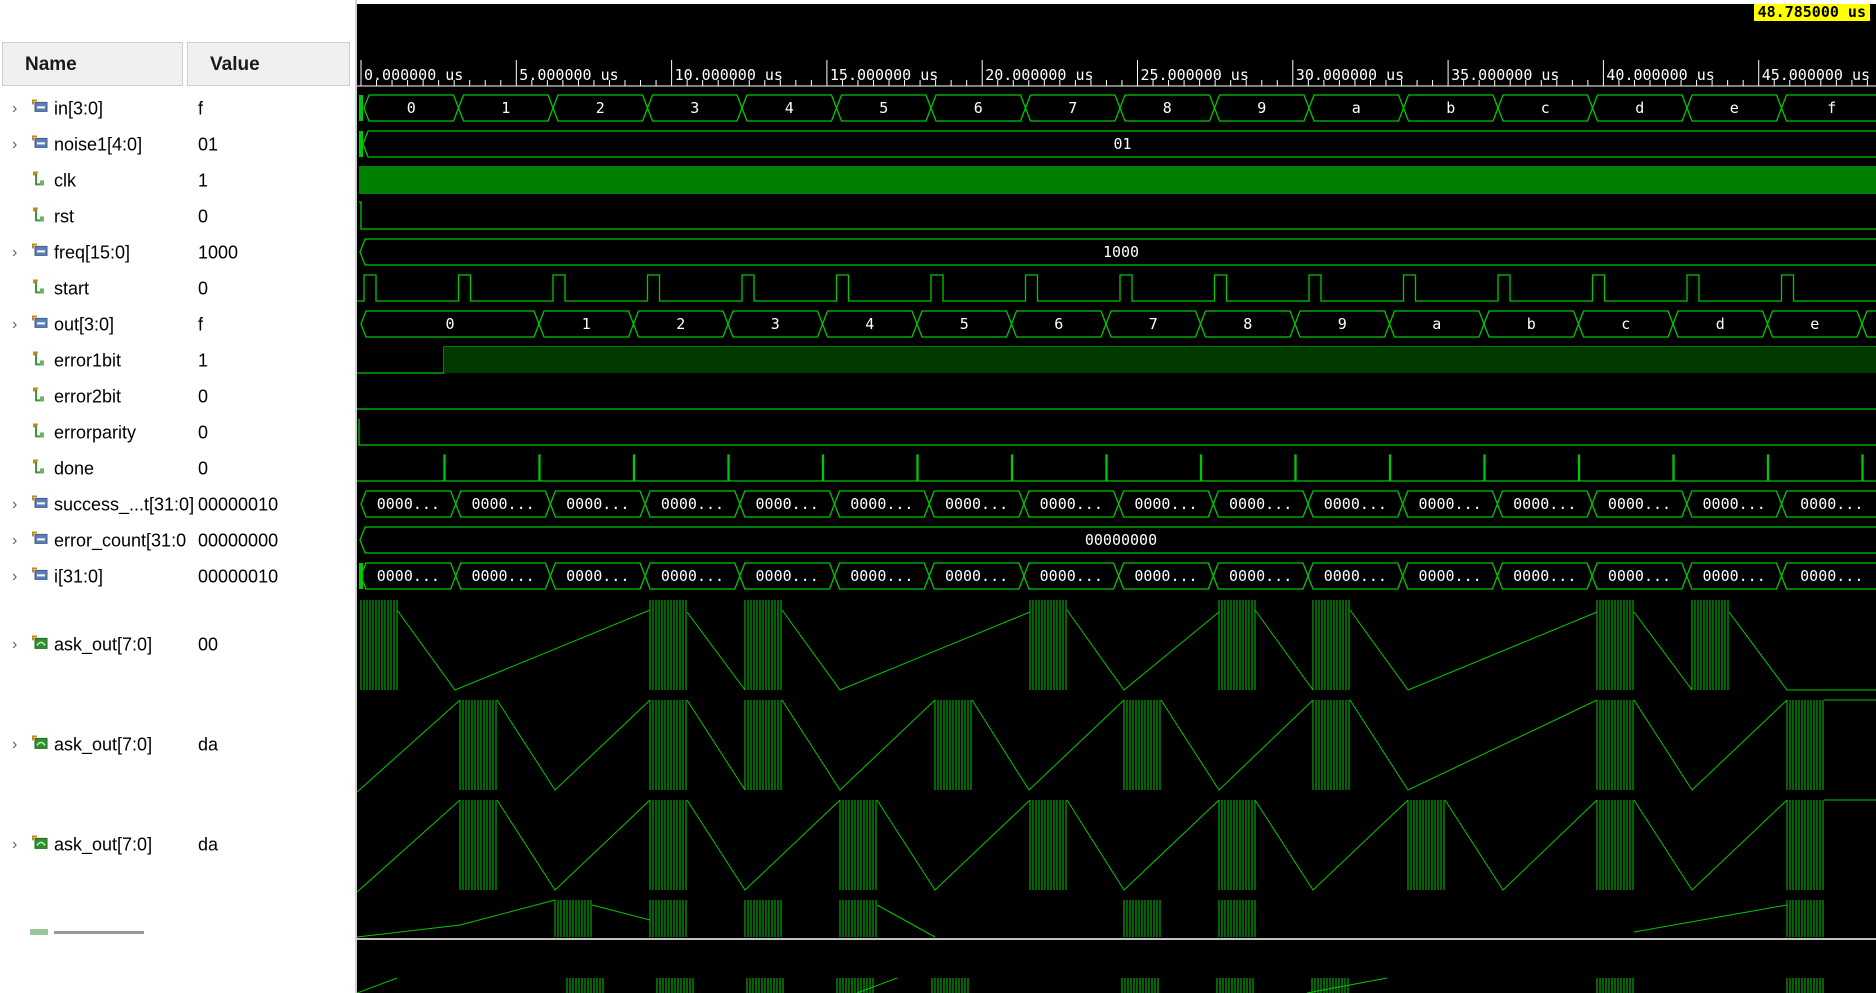  I want to click on signal-row: rst 0, so click(178, 217).